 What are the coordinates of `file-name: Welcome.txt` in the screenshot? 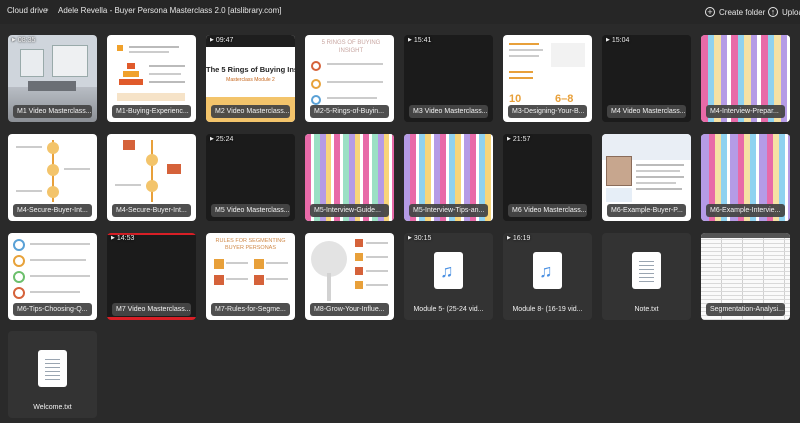 It's located at (52, 407).